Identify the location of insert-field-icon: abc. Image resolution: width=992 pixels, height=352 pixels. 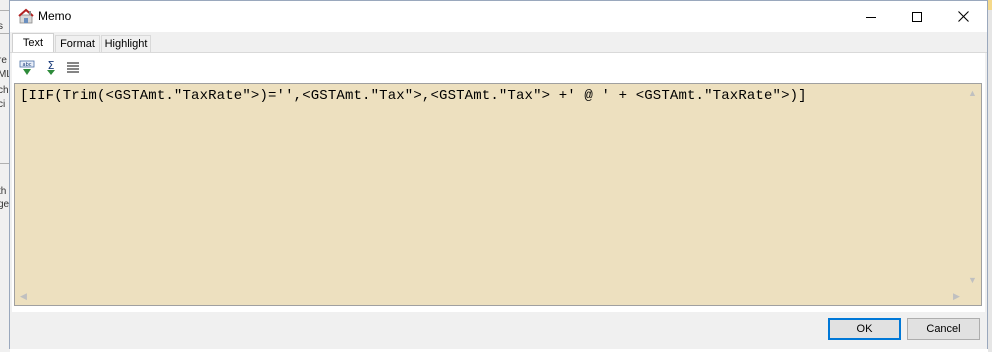
(27, 67).